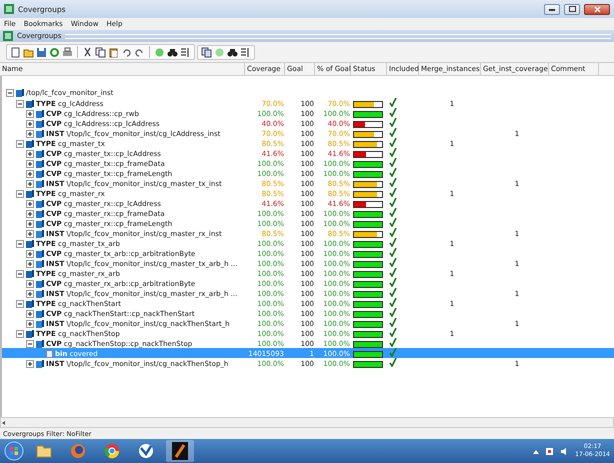  What do you see at coordinates (536, 451) in the screenshot?
I see `tray-arrow-icon` at bounding box center [536, 451].